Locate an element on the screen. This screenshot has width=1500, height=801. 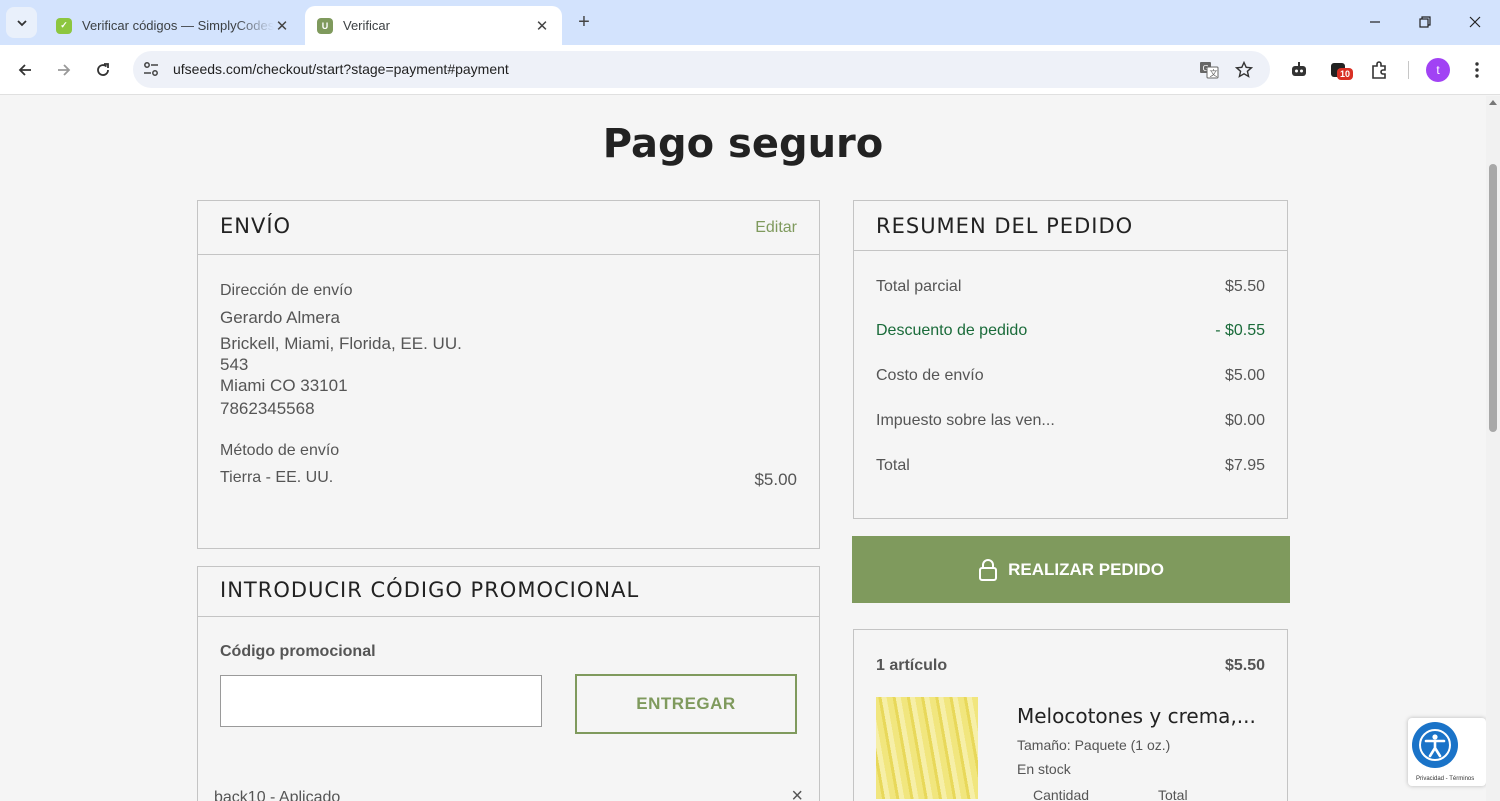
recipient-name: Gerardo Almera is located at coordinates (280, 317).